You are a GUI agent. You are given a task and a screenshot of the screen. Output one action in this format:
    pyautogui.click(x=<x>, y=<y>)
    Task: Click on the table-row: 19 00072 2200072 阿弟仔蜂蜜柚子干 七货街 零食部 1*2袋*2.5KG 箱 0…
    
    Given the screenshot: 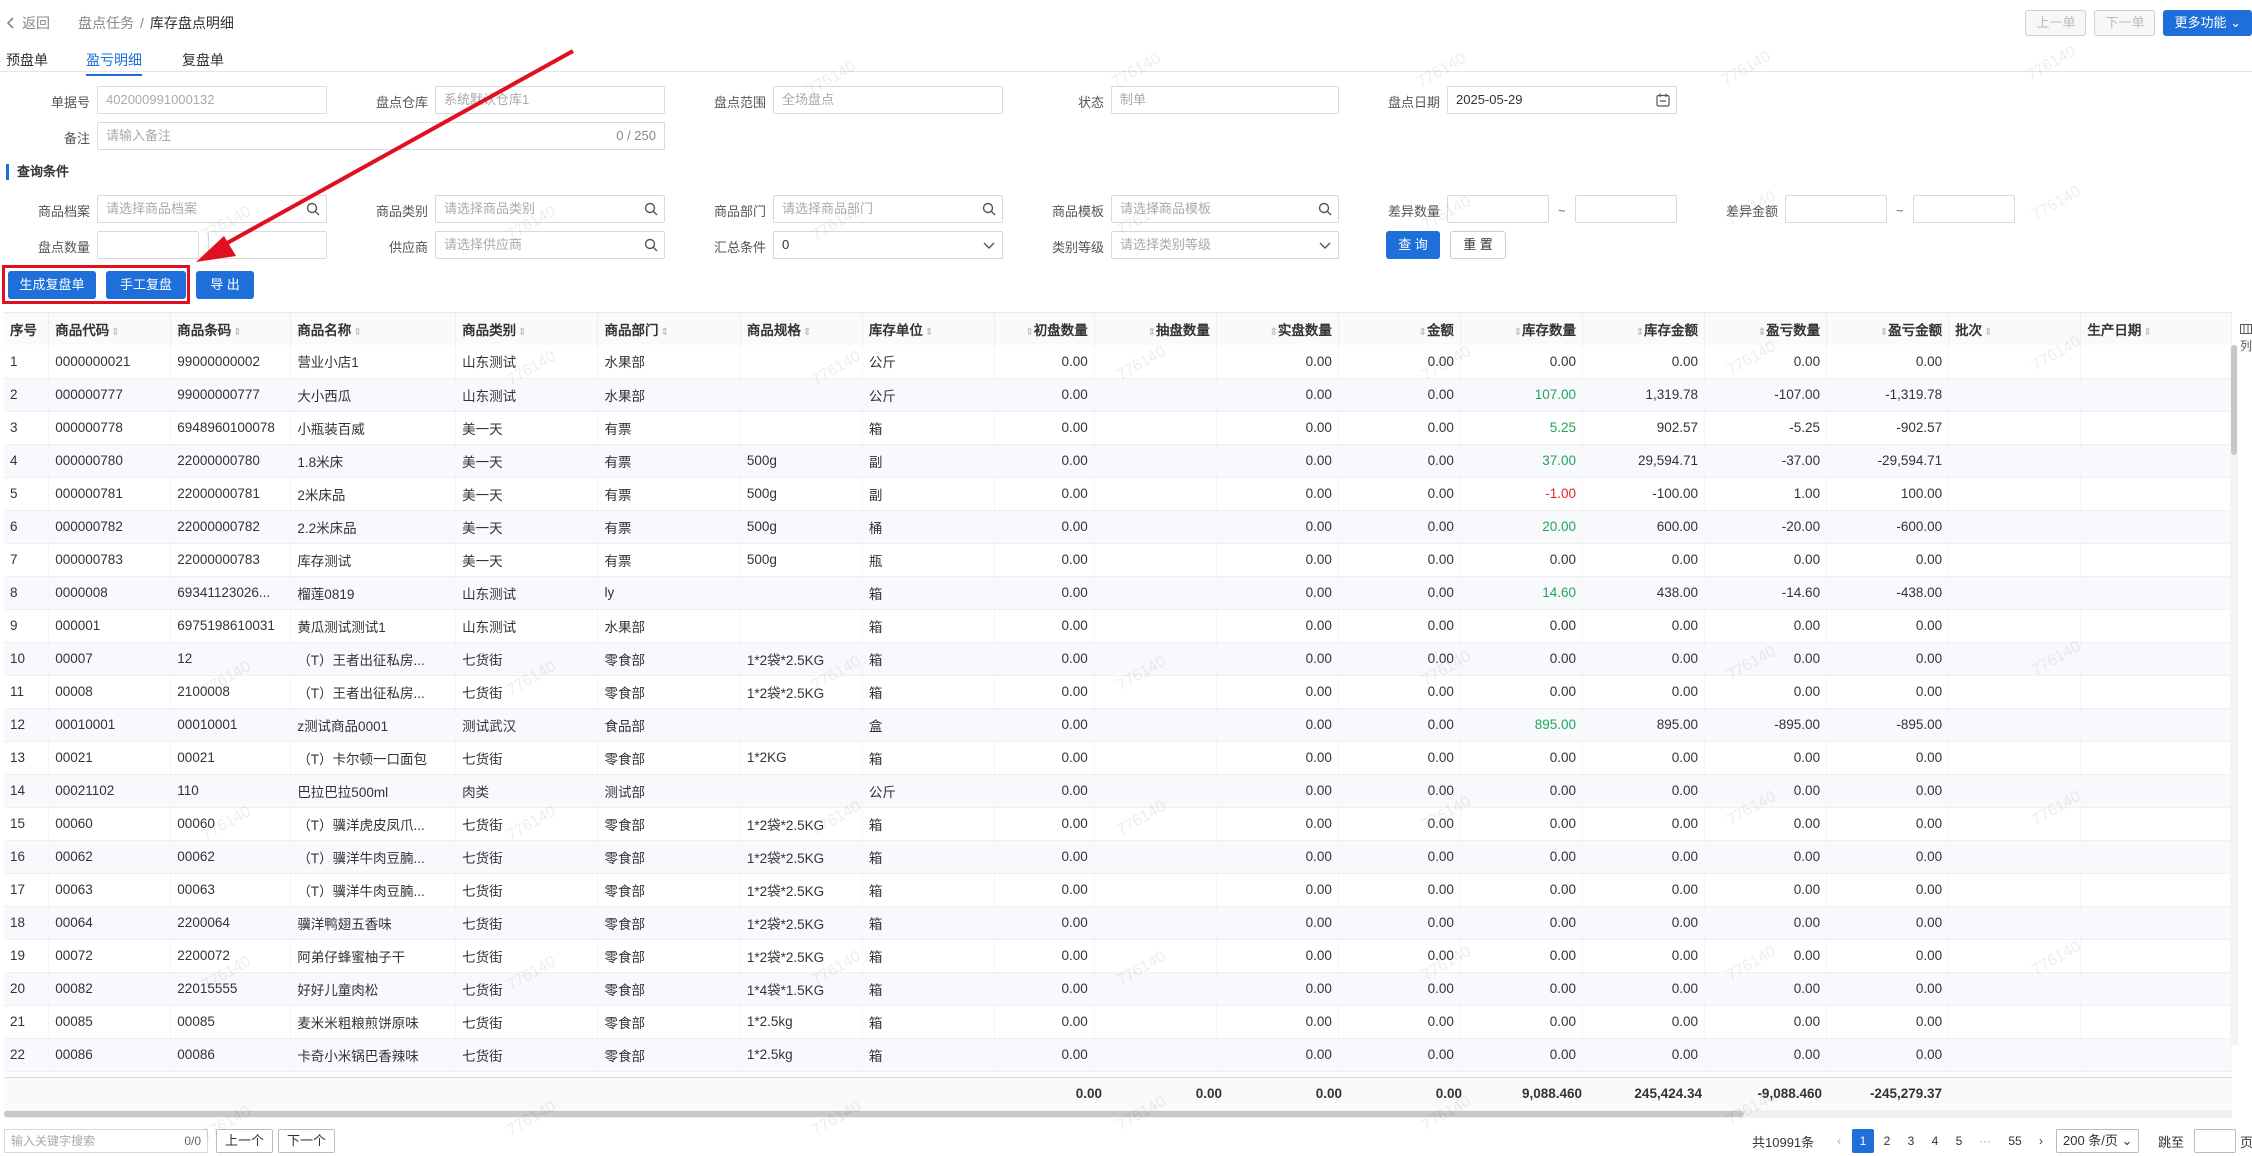 What is the action you would take?
    pyautogui.click(x=1118, y=956)
    